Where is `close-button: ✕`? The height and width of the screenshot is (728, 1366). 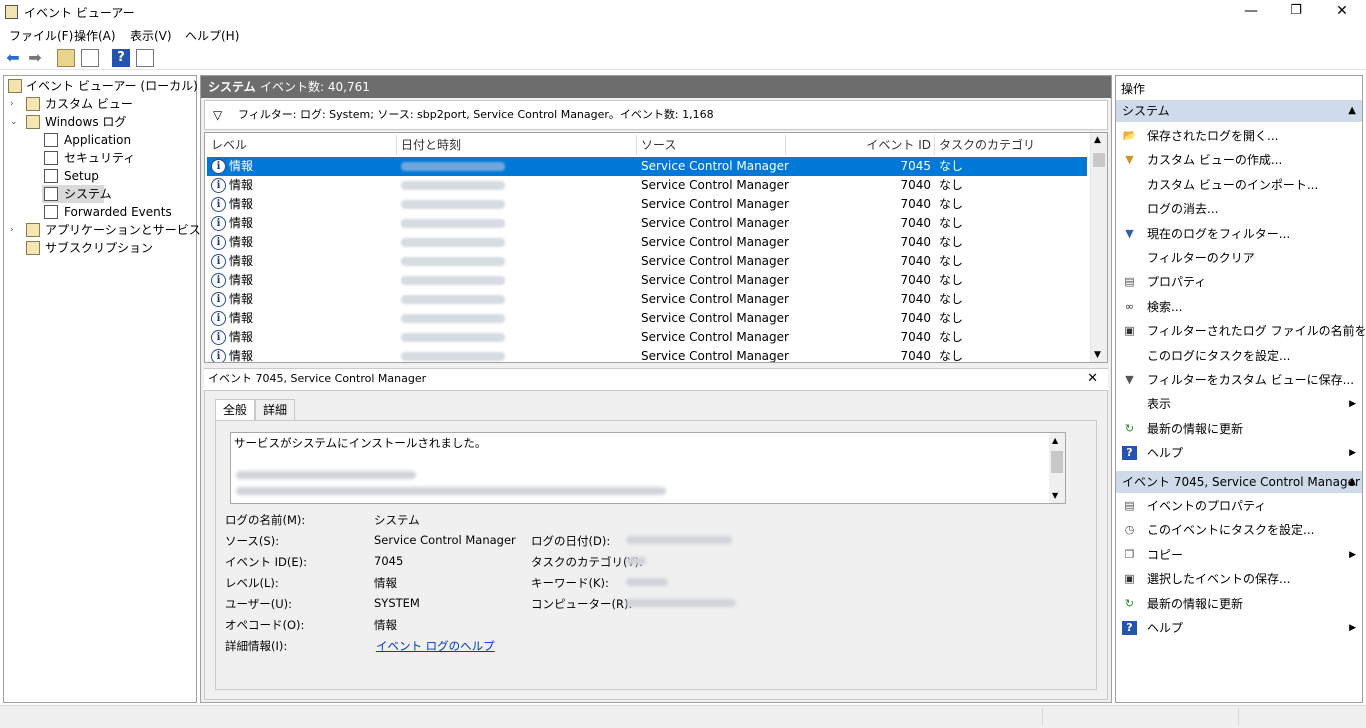 close-button: ✕ is located at coordinates (1342, 12).